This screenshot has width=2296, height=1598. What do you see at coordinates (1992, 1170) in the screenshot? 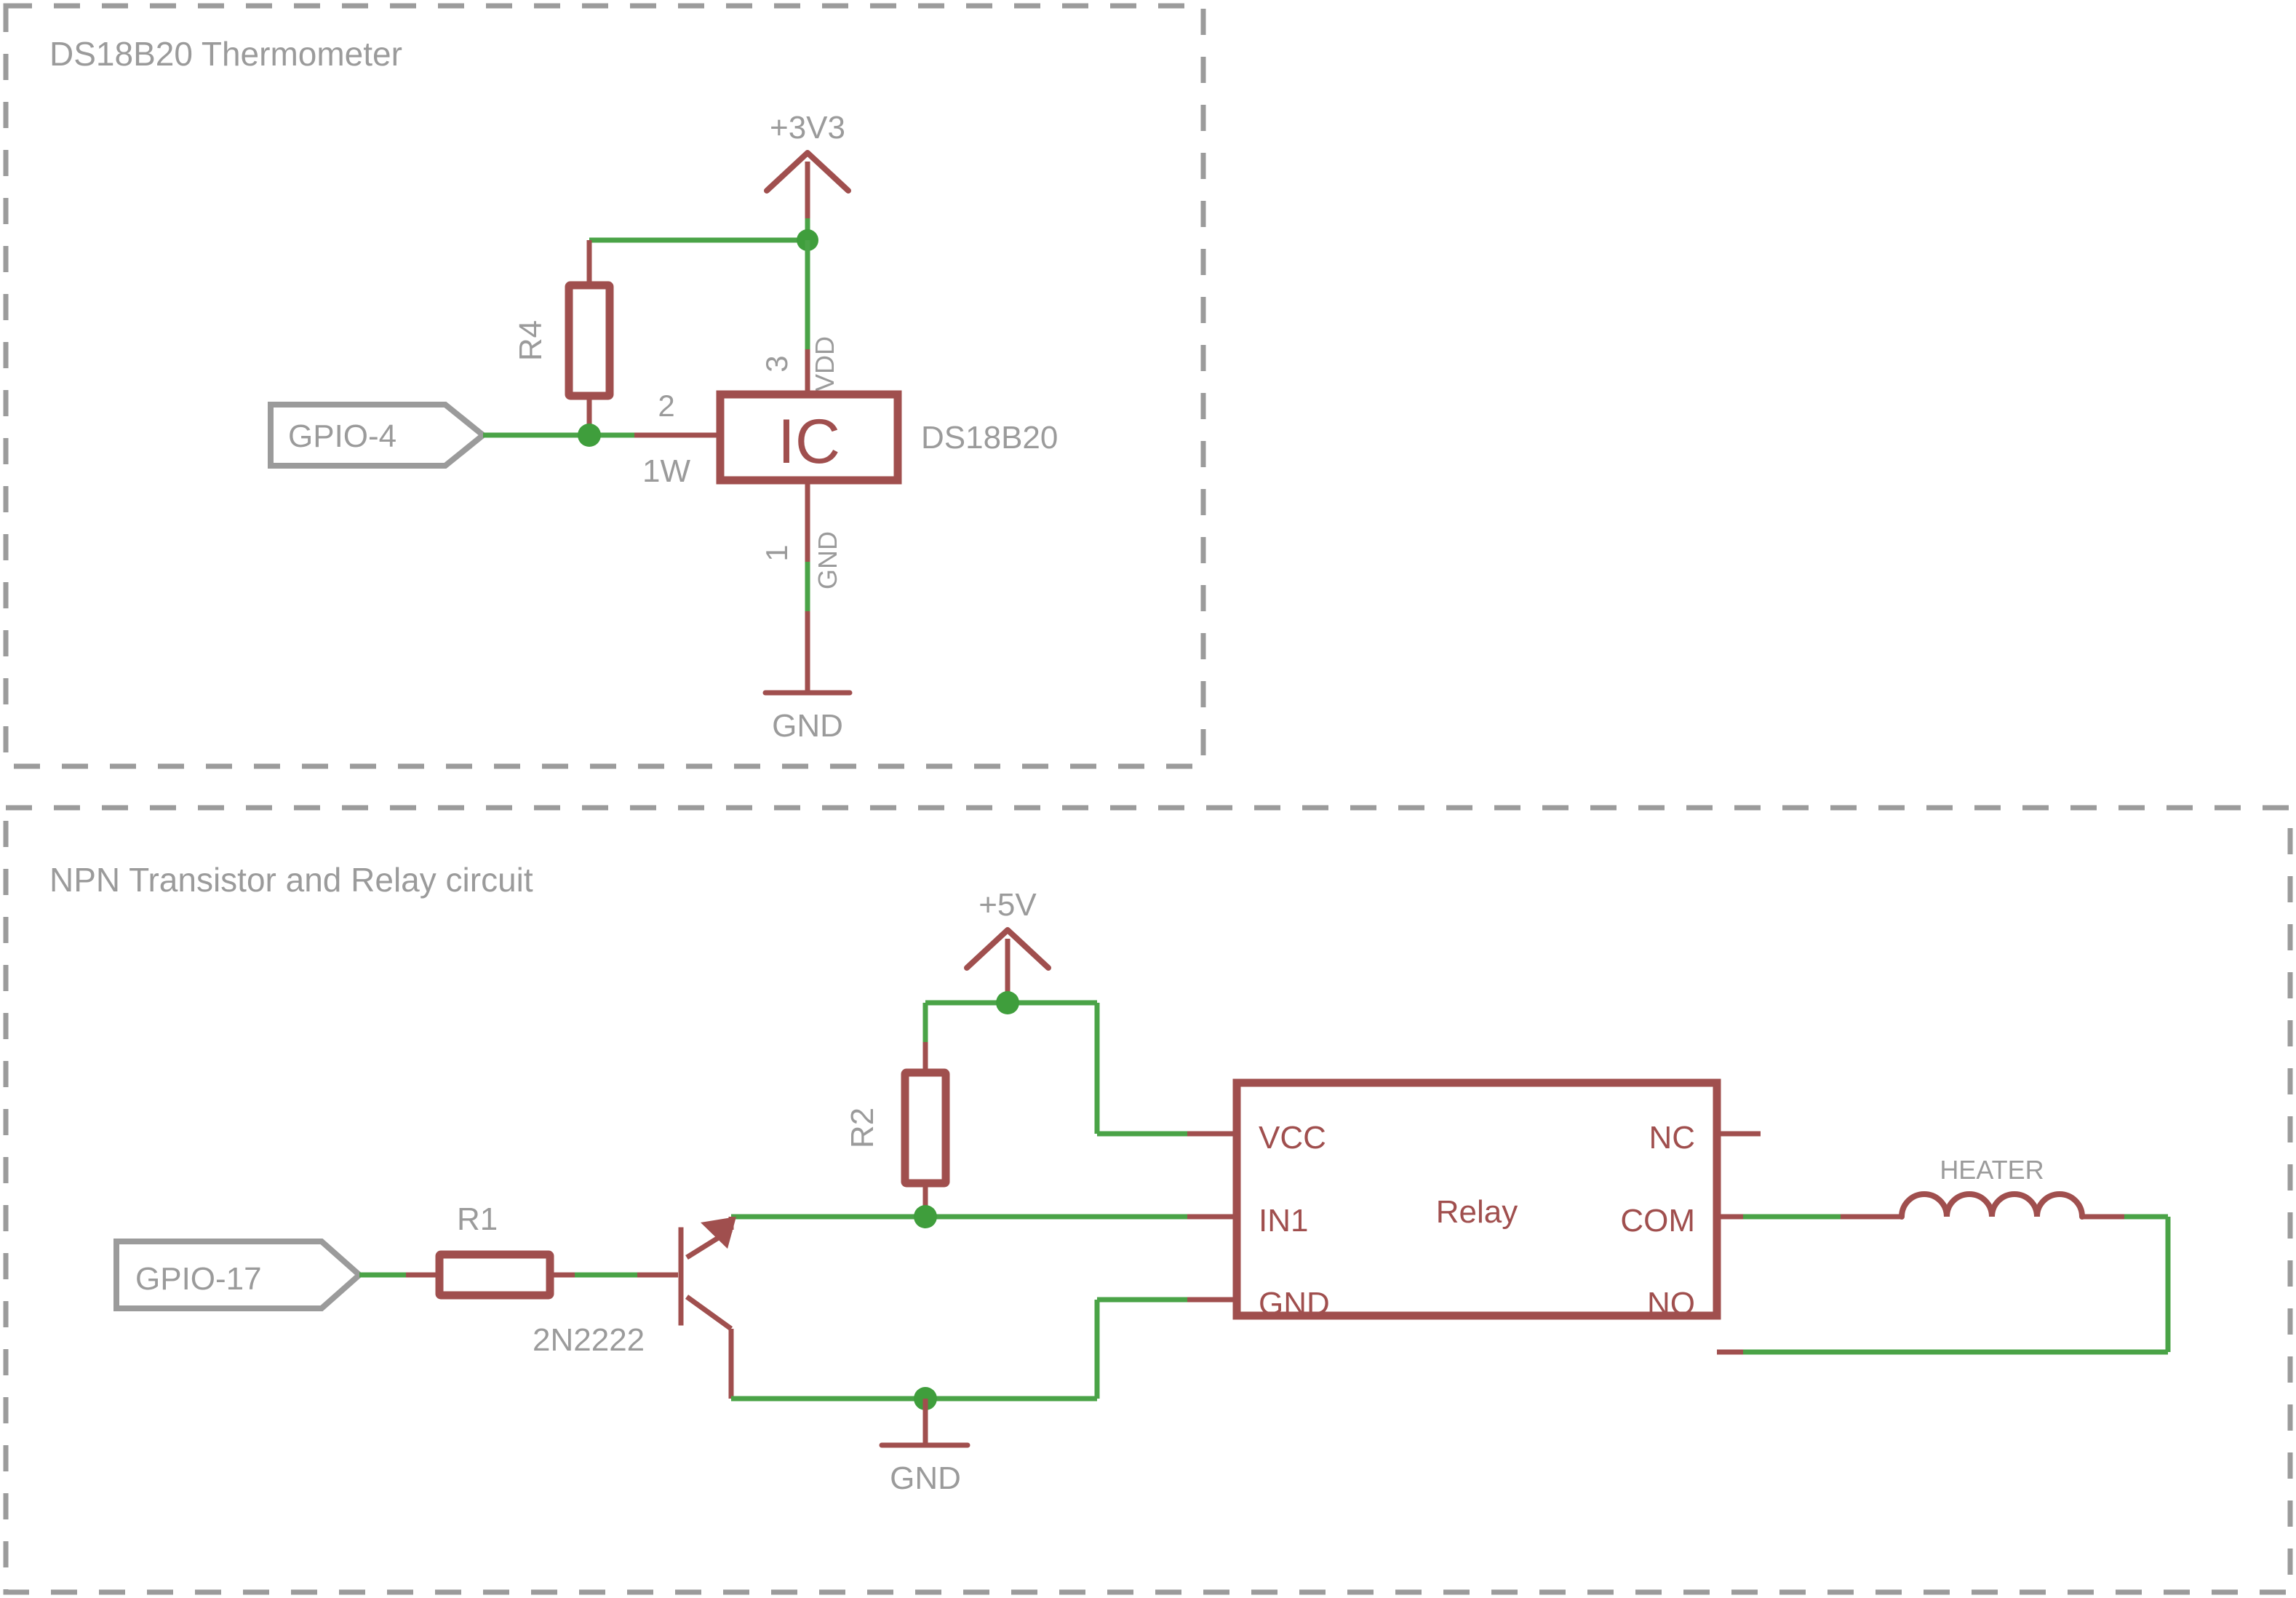
I see `inductor-heater-label: HEATER` at bounding box center [1992, 1170].